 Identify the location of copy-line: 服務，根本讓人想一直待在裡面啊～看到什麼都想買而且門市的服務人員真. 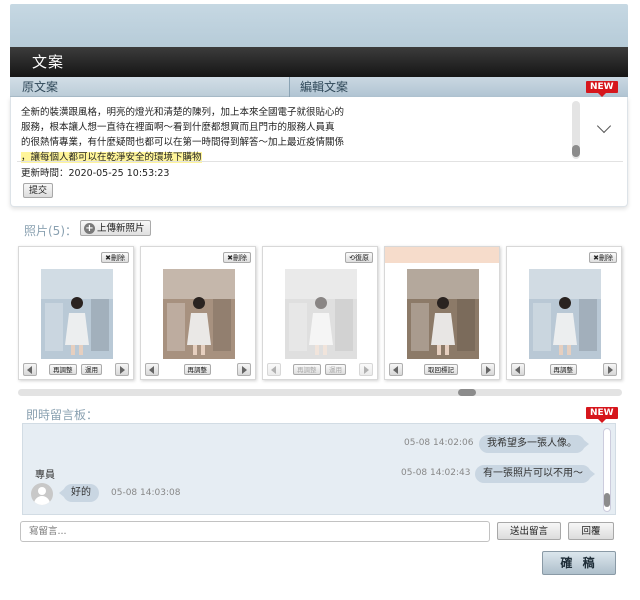
(178, 127).